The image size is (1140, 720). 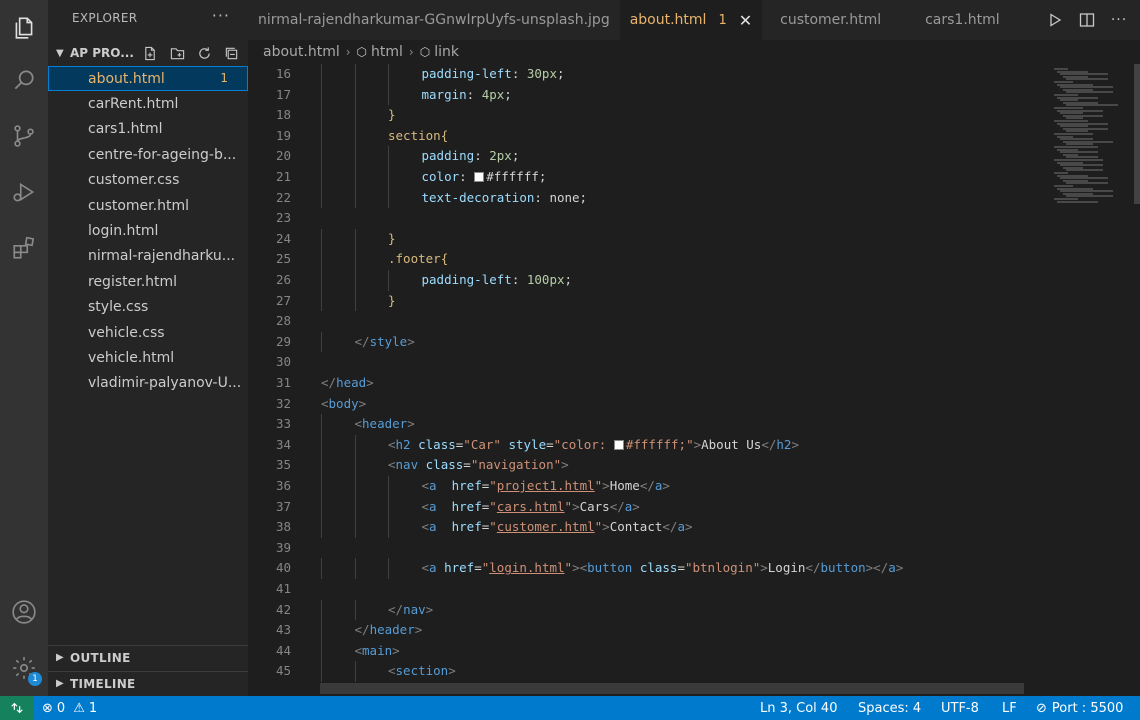 What do you see at coordinates (1087, 20) in the screenshot?
I see `split-editor-icon` at bounding box center [1087, 20].